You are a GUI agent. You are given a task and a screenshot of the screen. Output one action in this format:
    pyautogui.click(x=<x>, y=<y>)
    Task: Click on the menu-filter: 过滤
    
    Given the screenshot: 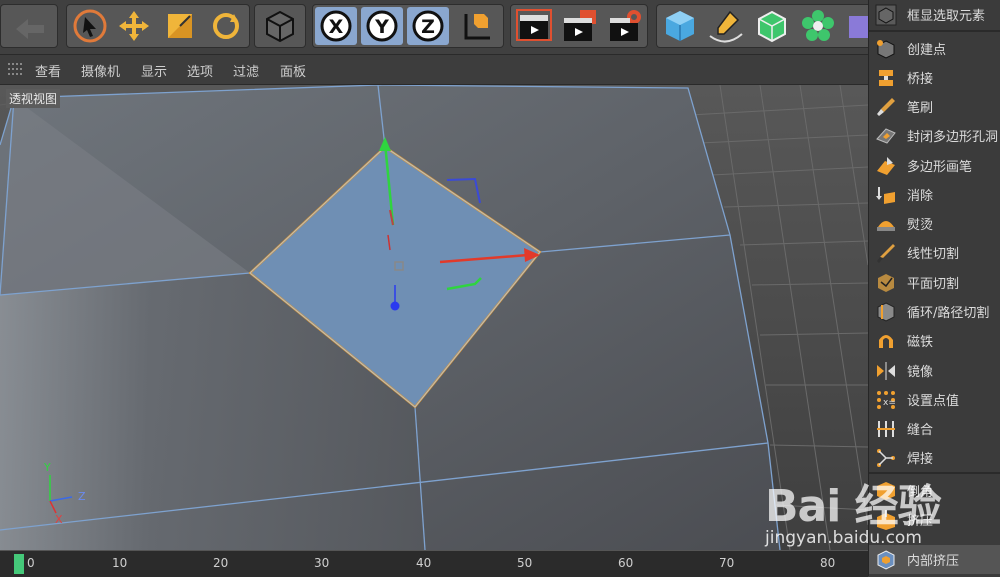 What is the action you would take?
    pyautogui.click(x=246, y=70)
    